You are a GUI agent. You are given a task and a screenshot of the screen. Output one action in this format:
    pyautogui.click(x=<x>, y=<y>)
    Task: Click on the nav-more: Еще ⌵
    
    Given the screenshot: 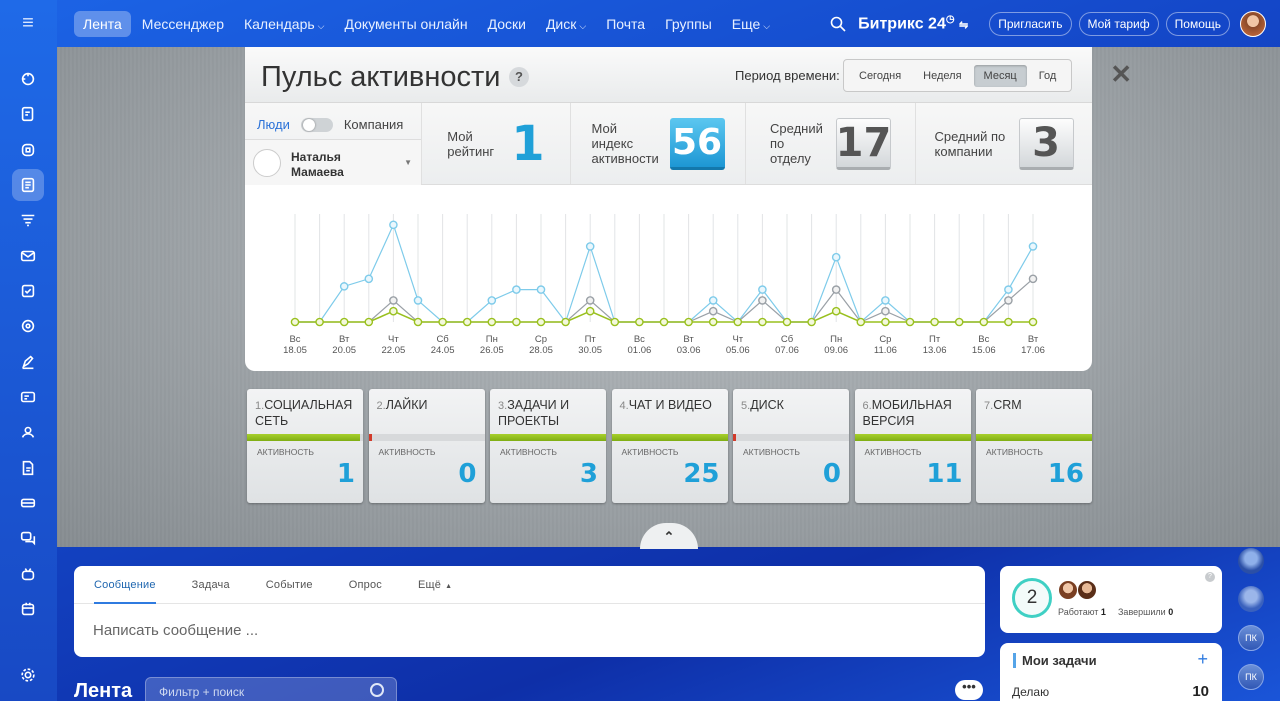 What is the action you would take?
    pyautogui.click(x=751, y=24)
    